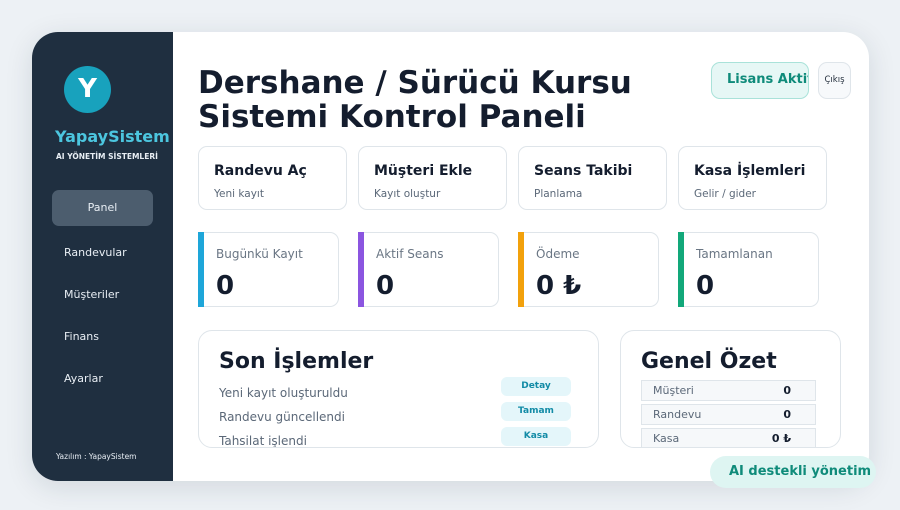  I want to click on activity-badge: Tamam, so click(536, 411).